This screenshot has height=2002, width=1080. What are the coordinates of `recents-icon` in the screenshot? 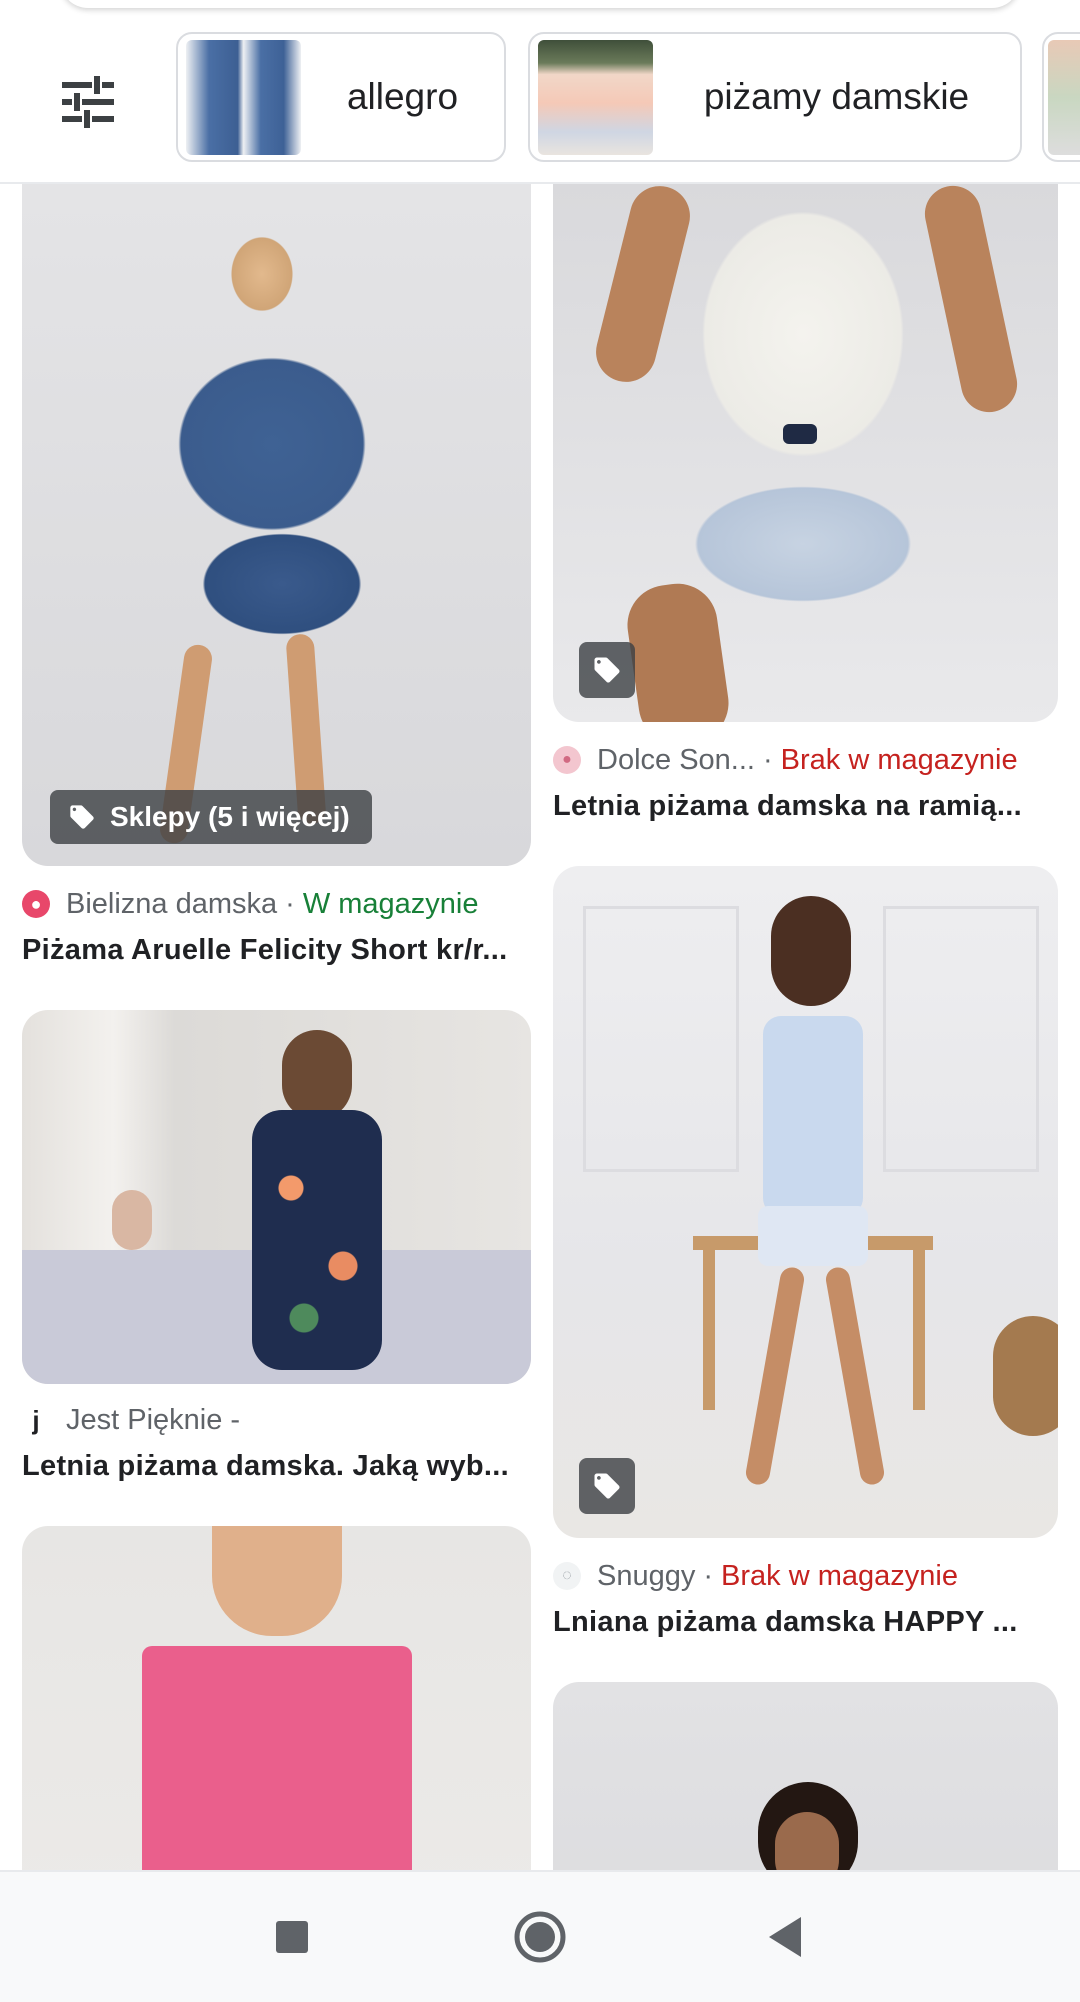 It's located at (292, 1937).